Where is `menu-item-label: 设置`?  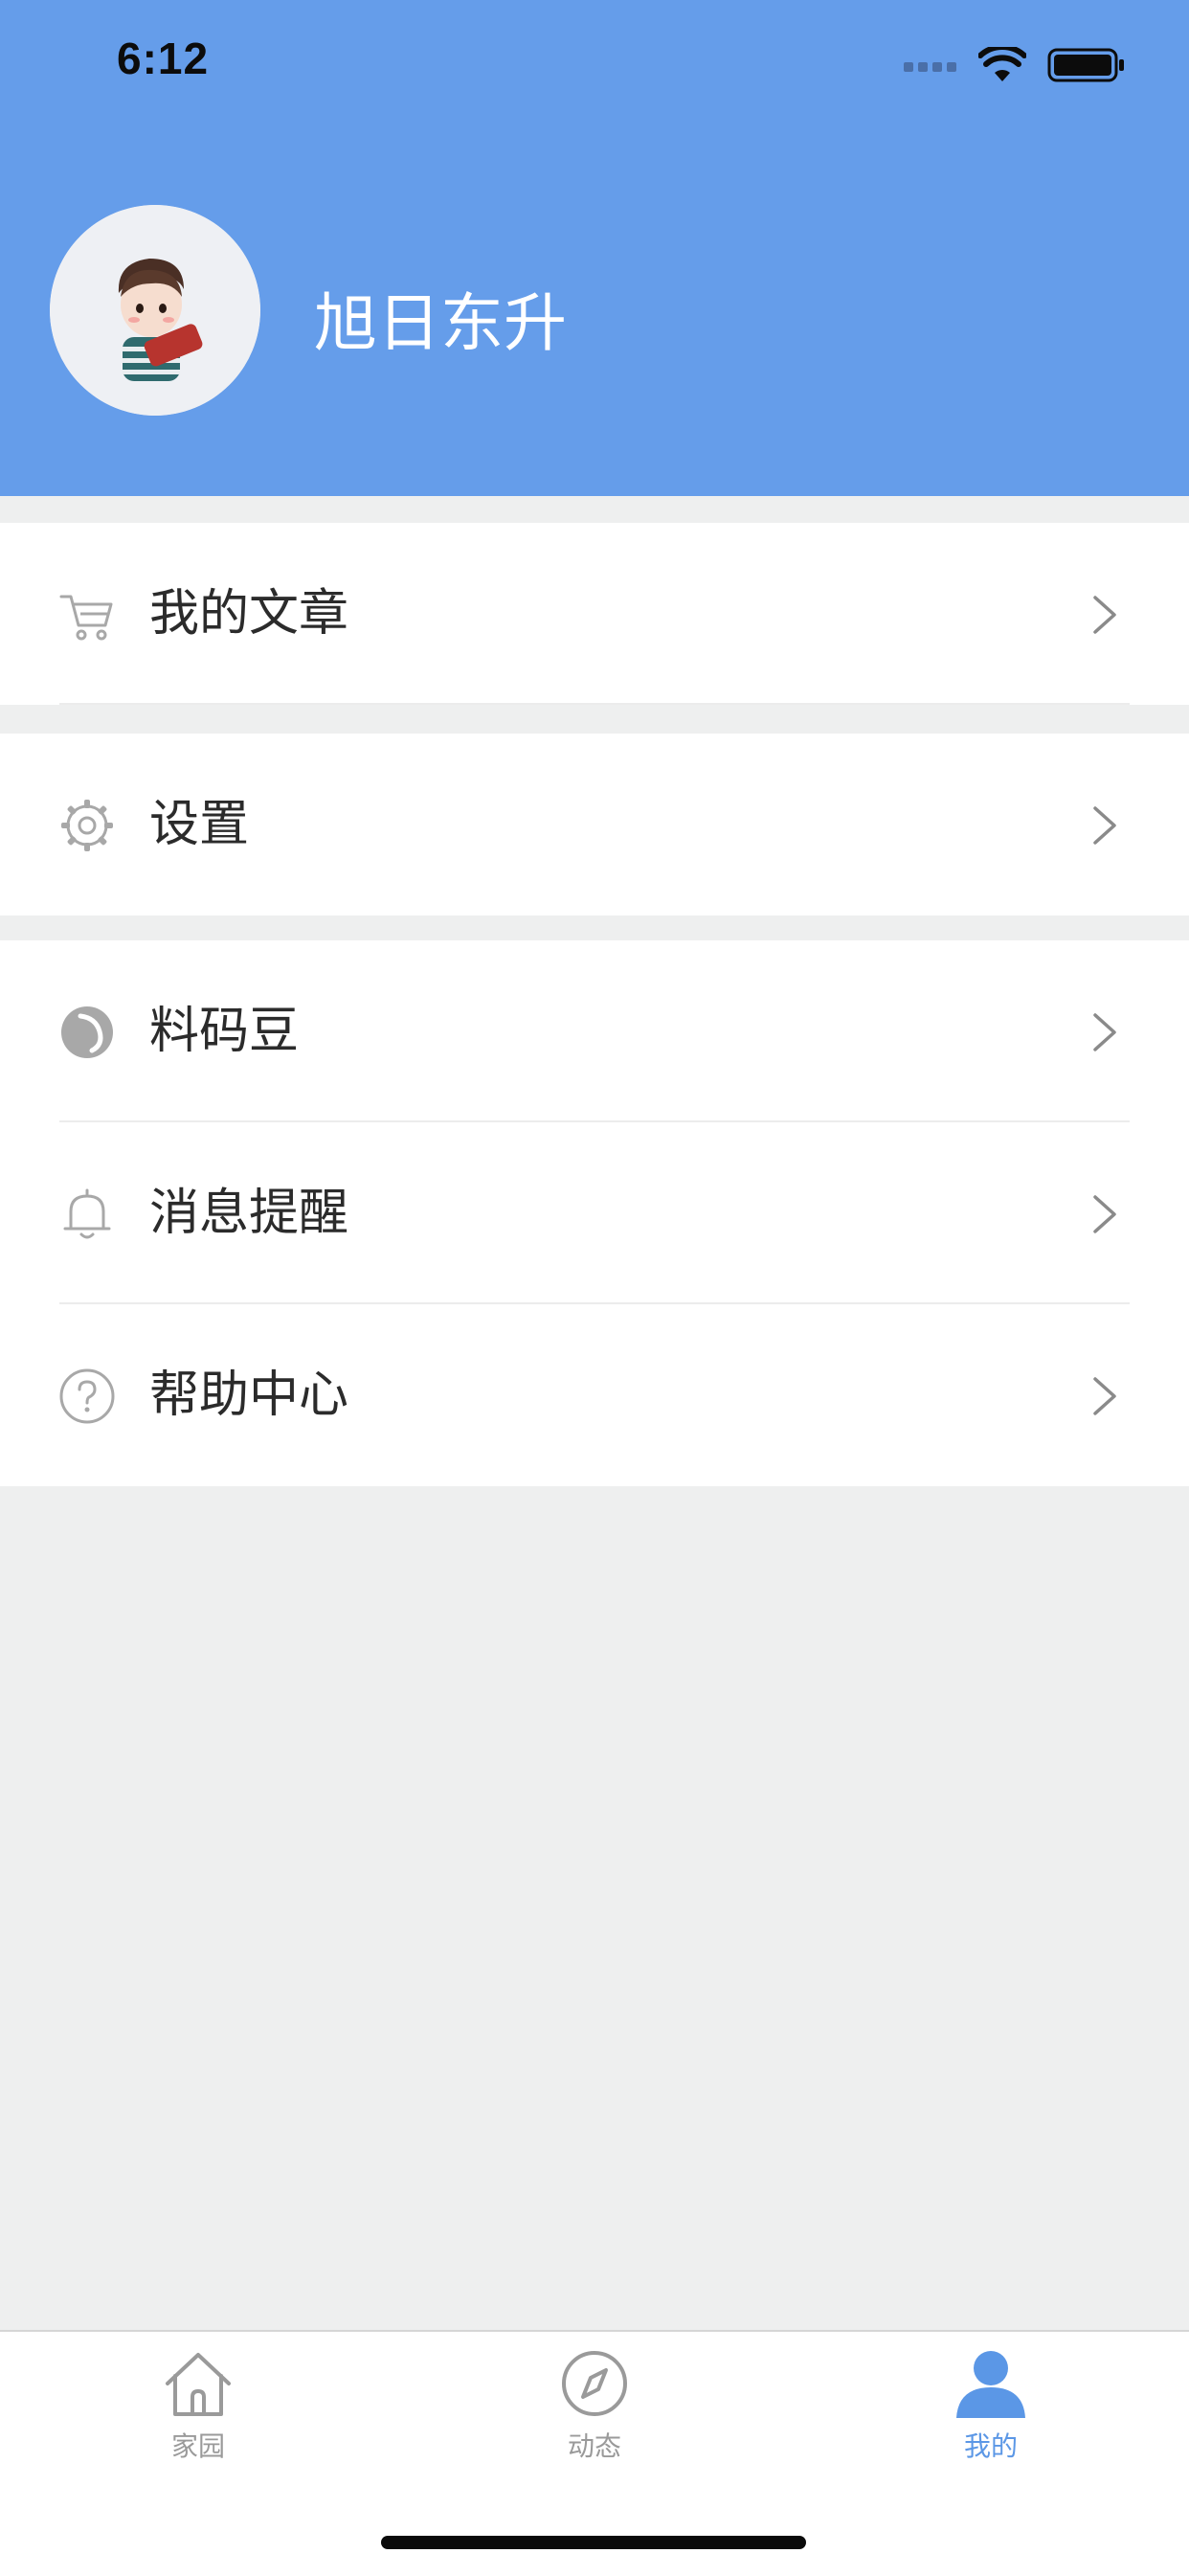
menu-item-label: 设置 is located at coordinates (199, 824).